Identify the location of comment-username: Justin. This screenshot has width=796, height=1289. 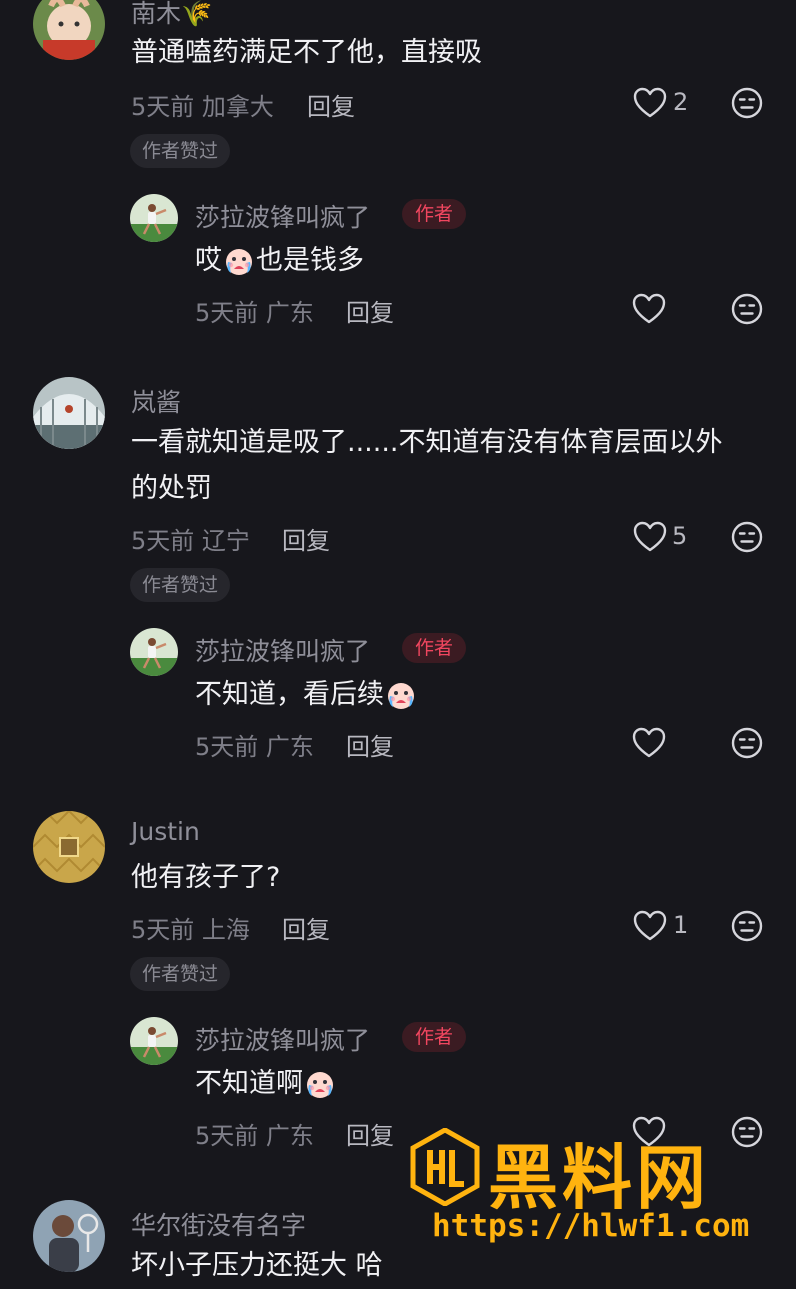
(165, 831).